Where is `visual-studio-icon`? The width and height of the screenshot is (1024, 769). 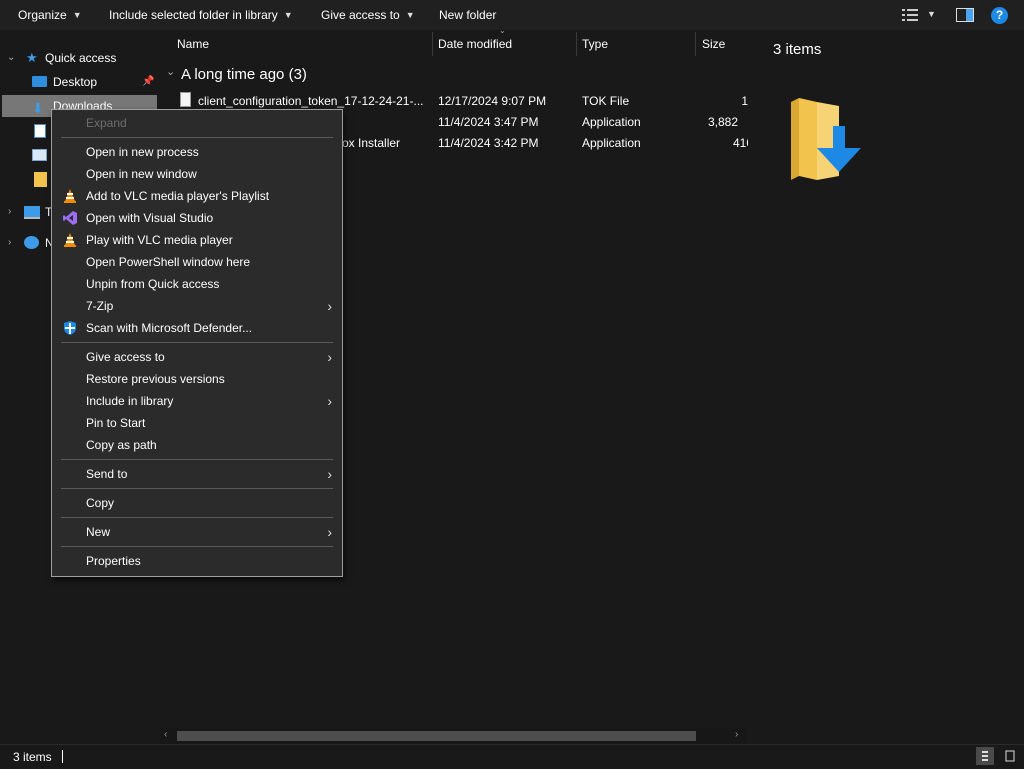 visual-studio-icon is located at coordinates (70, 218).